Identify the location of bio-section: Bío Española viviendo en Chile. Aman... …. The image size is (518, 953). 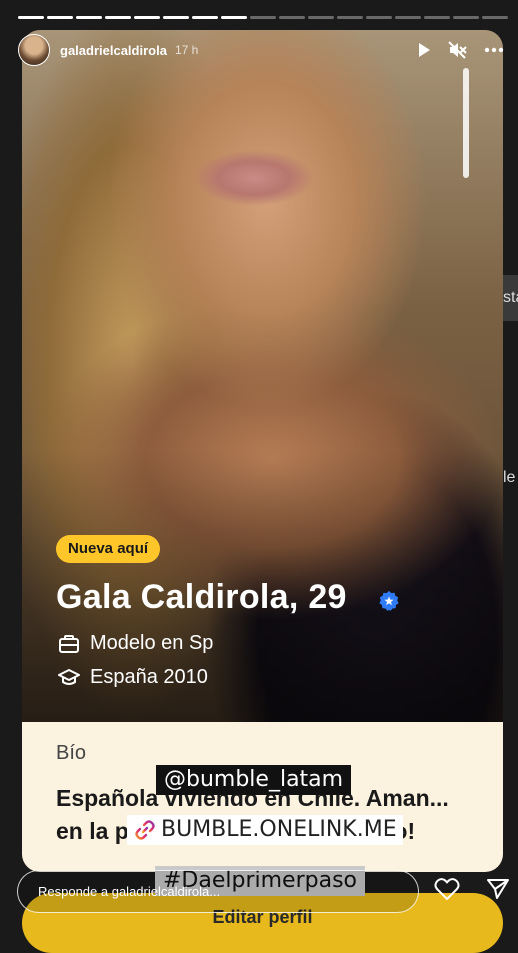
(262, 797).